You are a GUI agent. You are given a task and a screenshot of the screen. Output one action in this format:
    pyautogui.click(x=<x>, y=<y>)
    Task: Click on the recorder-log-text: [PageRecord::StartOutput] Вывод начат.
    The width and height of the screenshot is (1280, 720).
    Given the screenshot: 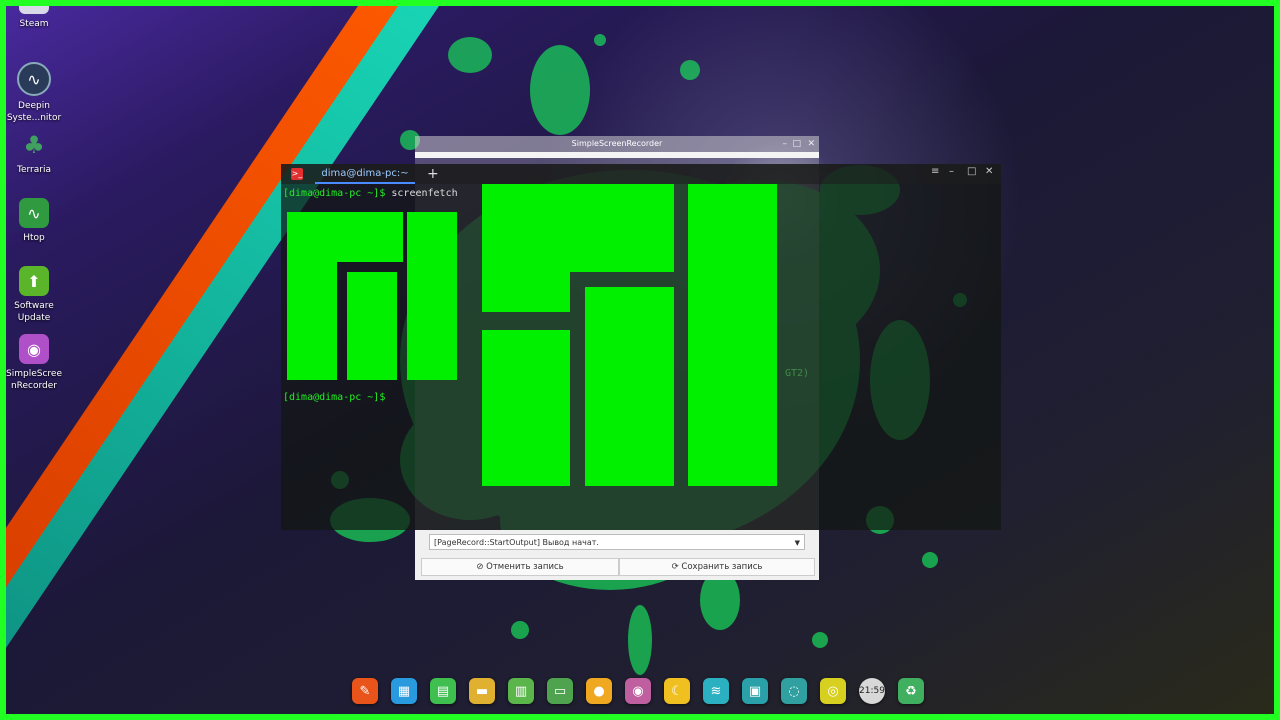 What is the action you would take?
    pyautogui.click(x=516, y=542)
    